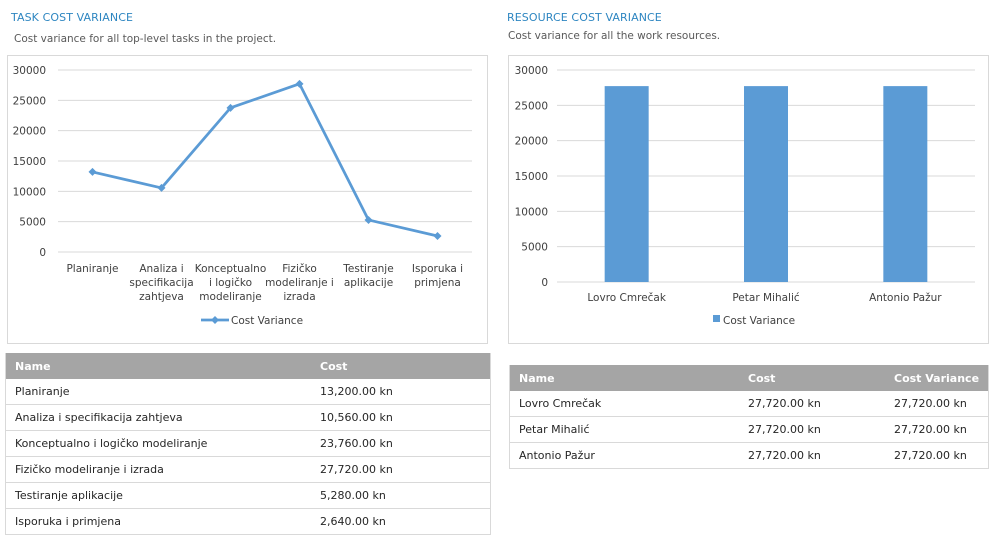  I want to click on table-header-row: Name Cost Cost Variance, so click(749, 378).